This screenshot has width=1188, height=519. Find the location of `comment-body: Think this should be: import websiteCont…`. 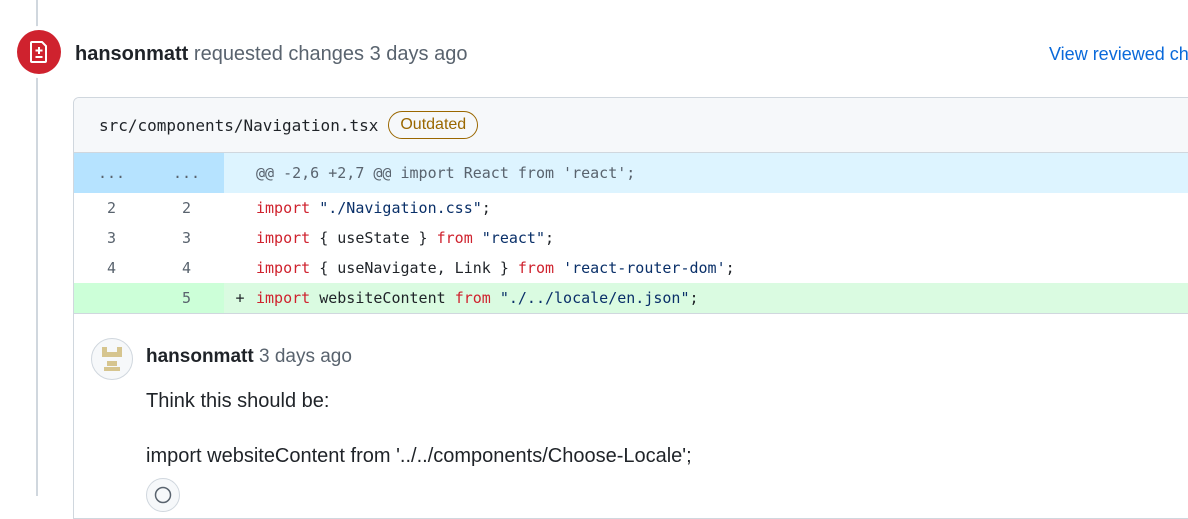

comment-body: Think this should be: import websiteCont… is located at coordinates (419, 442).